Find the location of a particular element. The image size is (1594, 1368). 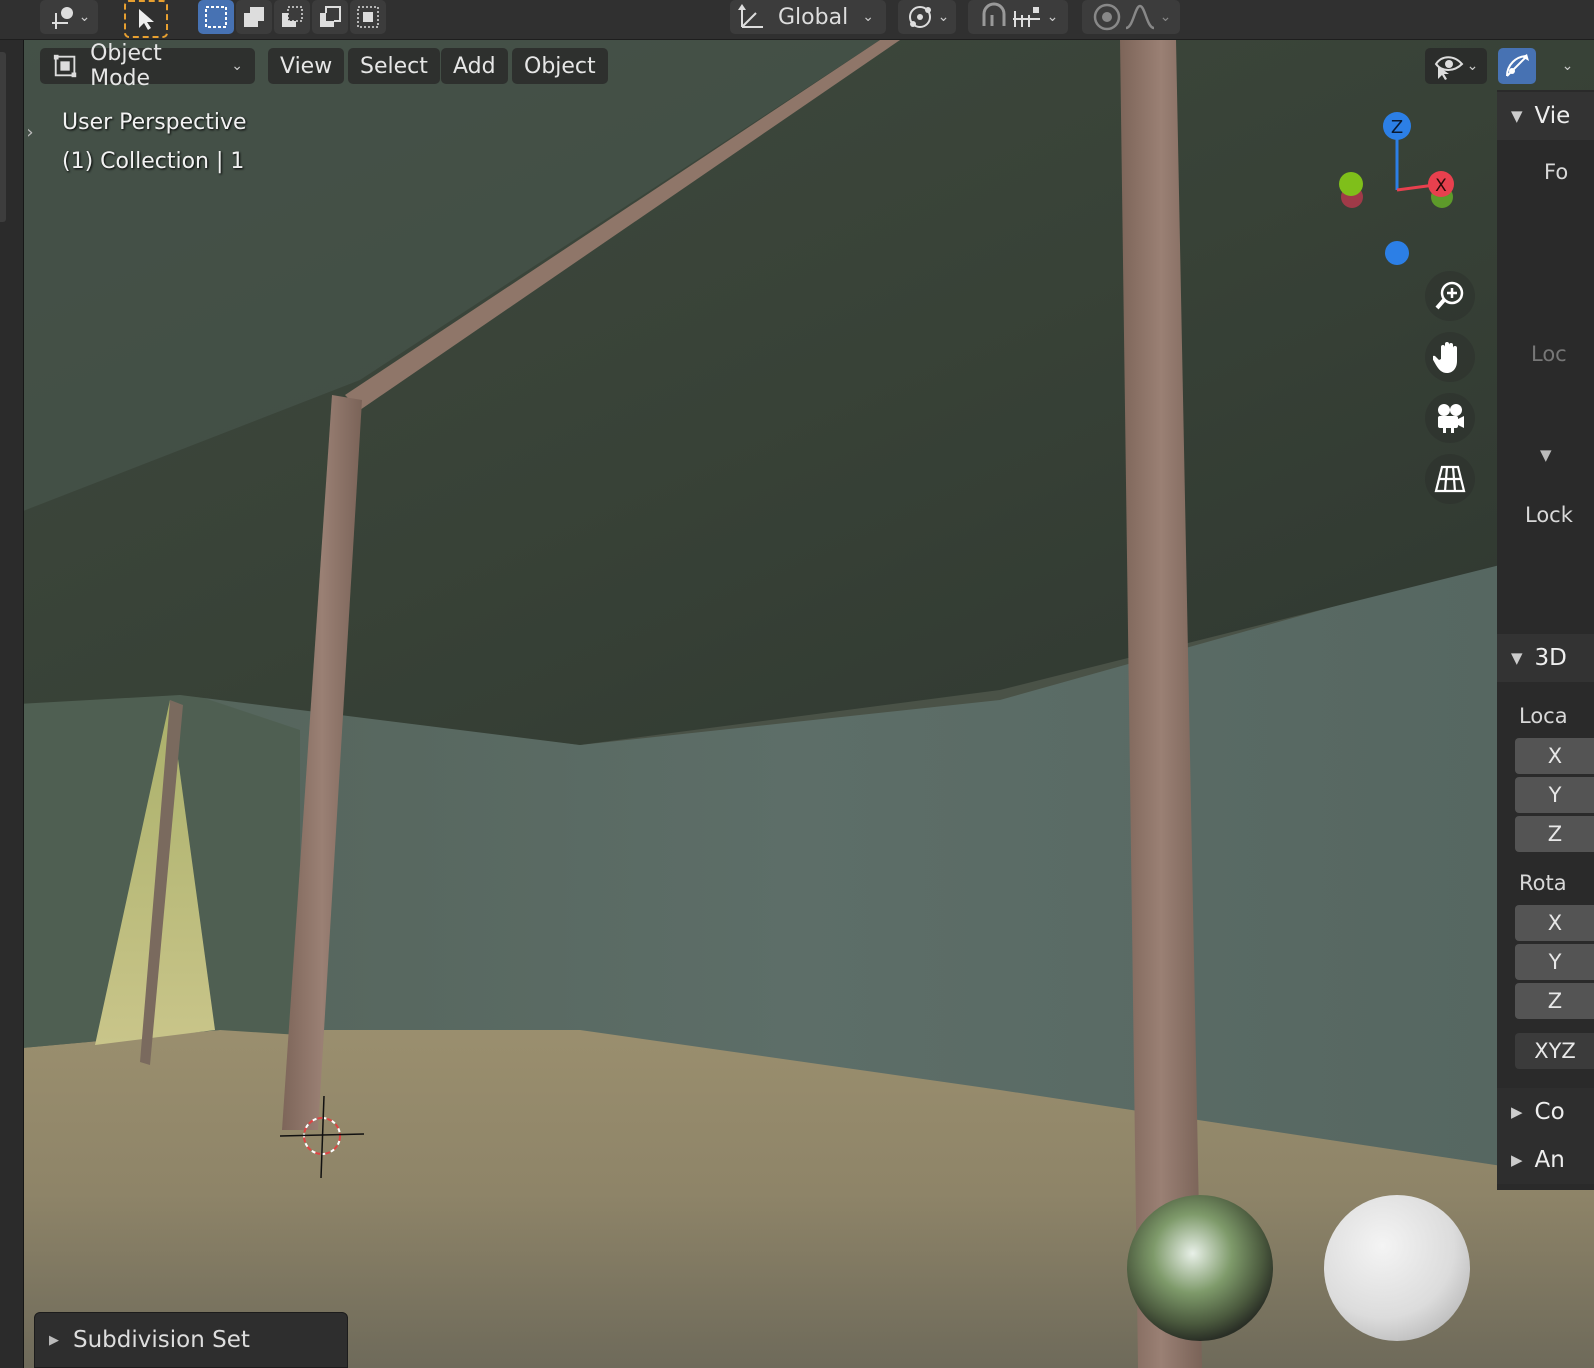

hdri-preview-sphere is located at coordinates (1200, 1268).